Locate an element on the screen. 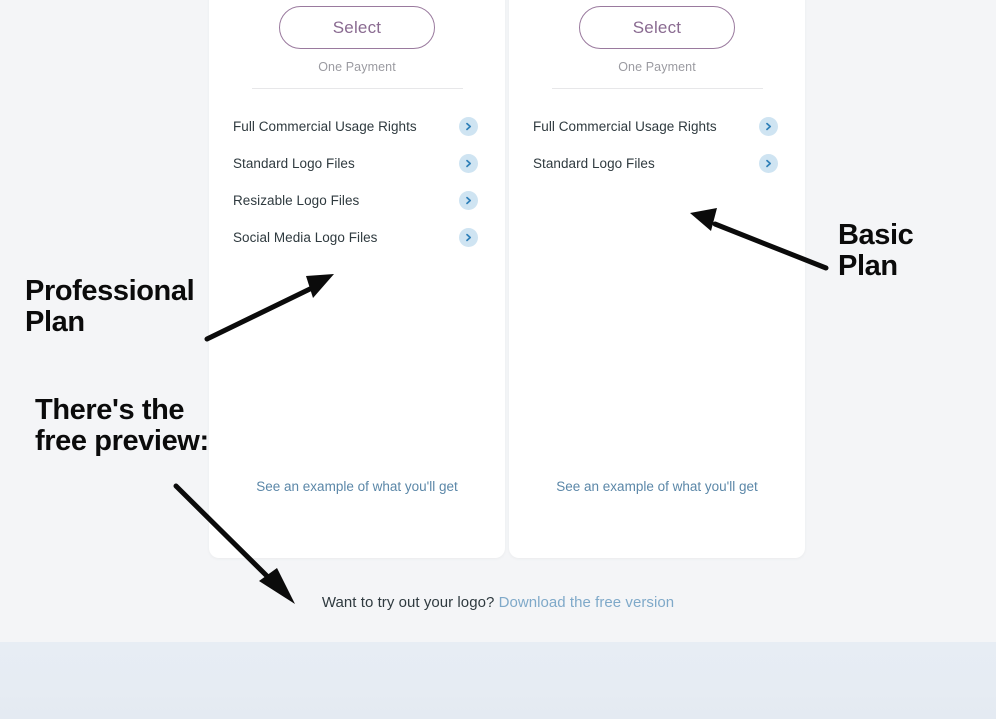 The image size is (996, 719). annotation-basic-plan: Basic Plan is located at coordinates (876, 251).